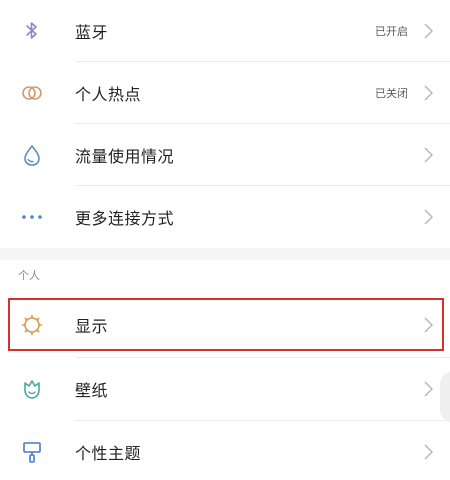 This screenshot has width=450, height=480. I want to click on settings-item-label: 个性主题, so click(108, 453).